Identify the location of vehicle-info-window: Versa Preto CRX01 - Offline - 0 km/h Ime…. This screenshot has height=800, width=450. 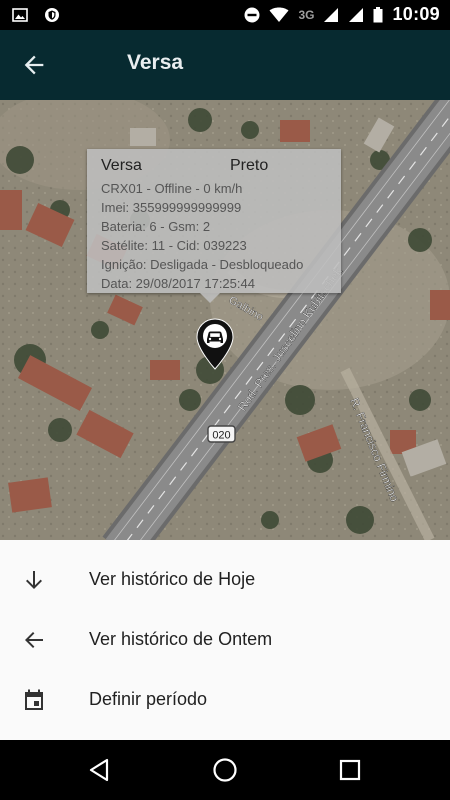
(214, 226).